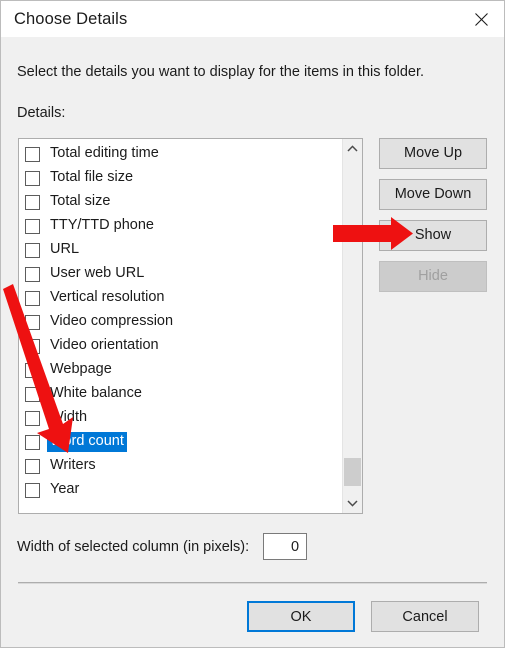 Image resolution: width=505 pixels, height=648 pixels. I want to click on scroll-down-button, so click(352, 503).